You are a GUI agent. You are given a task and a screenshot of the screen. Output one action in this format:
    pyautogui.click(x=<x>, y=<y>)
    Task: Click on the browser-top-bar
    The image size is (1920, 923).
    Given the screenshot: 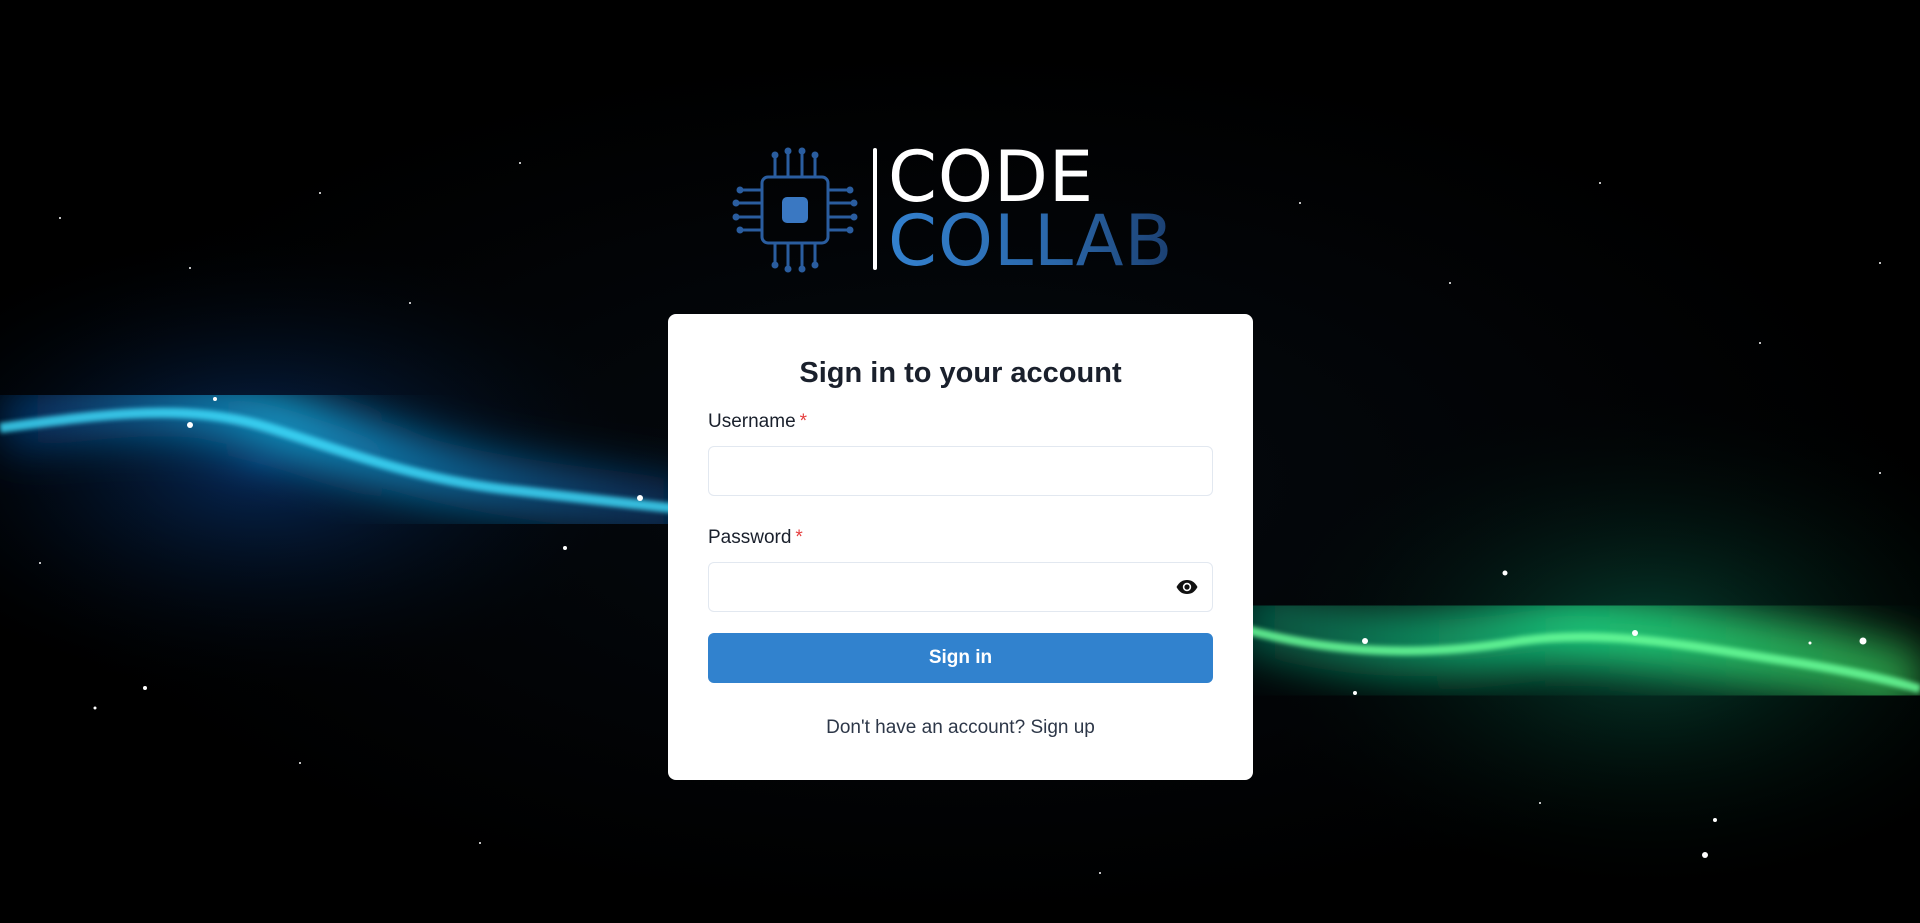 What is the action you would take?
    pyautogui.click(x=960, y=21)
    